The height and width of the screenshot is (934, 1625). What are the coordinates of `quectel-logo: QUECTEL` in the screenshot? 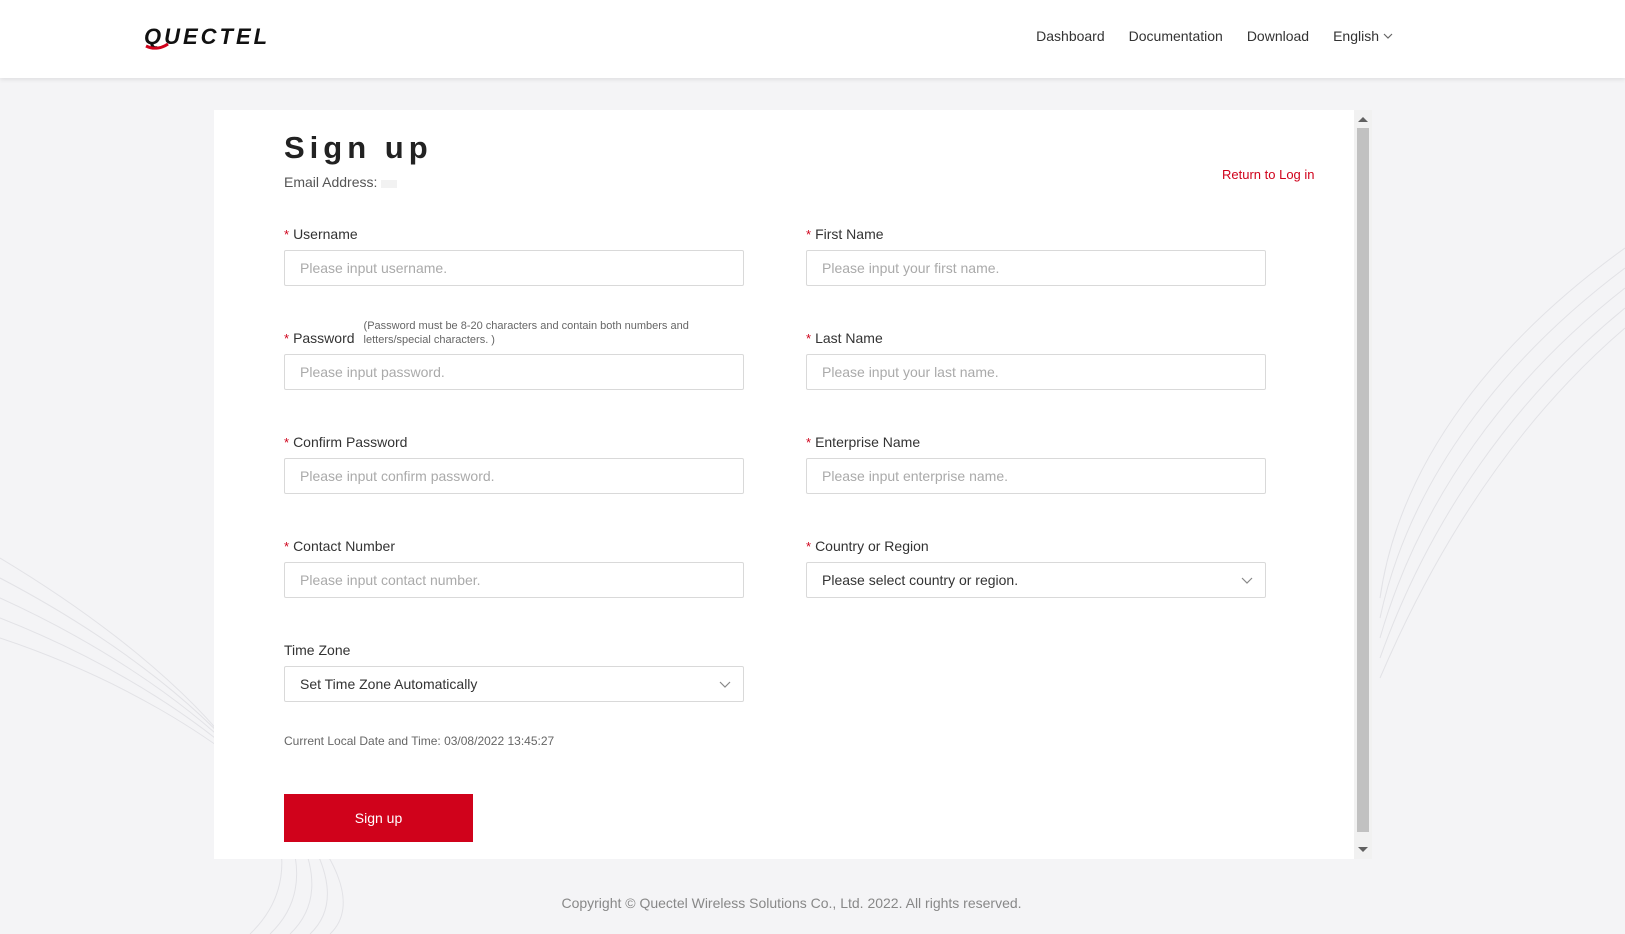 It's located at (228, 37).